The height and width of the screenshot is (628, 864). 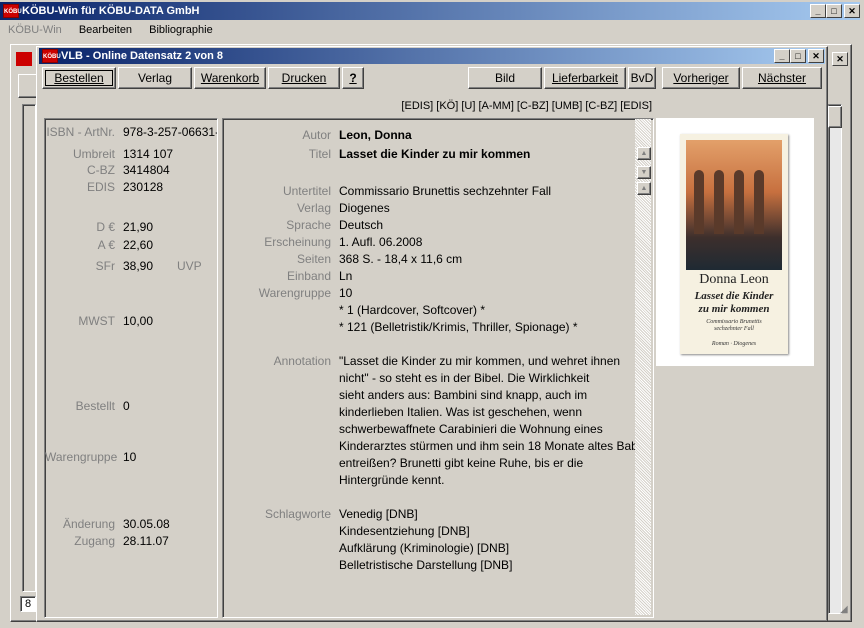 I want to click on lieferbarkeit-label: Lieferbarkeit, so click(x=585, y=78).